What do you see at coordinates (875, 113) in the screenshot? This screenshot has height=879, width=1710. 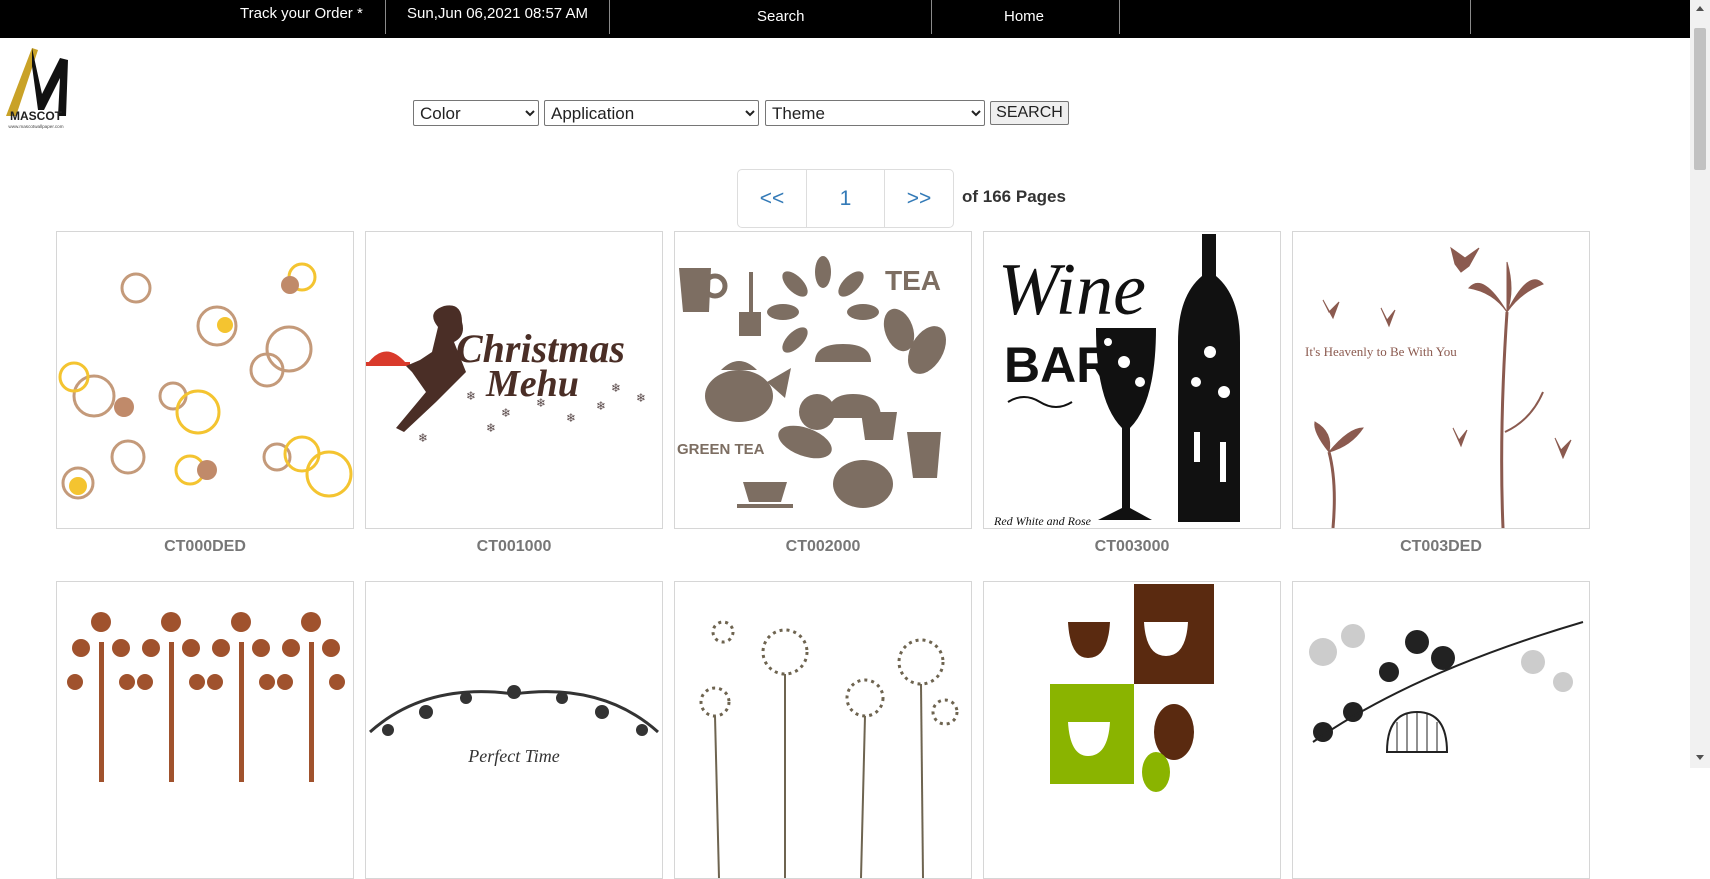 I see `theme-select: Theme` at bounding box center [875, 113].